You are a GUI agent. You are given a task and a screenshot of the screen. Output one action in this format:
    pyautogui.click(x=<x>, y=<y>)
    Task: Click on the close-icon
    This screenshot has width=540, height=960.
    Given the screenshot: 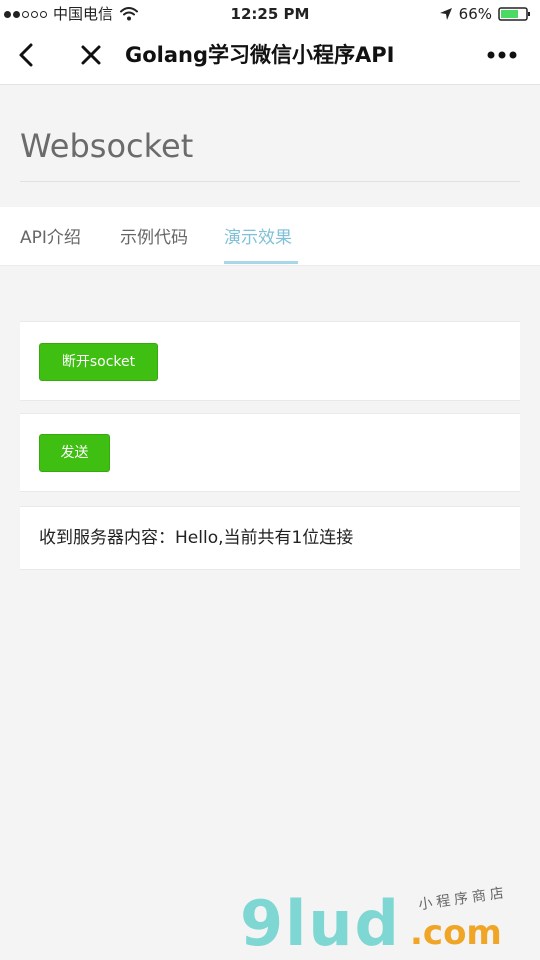 What is the action you would take?
    pyautogui.click(x=91, y=55)
    